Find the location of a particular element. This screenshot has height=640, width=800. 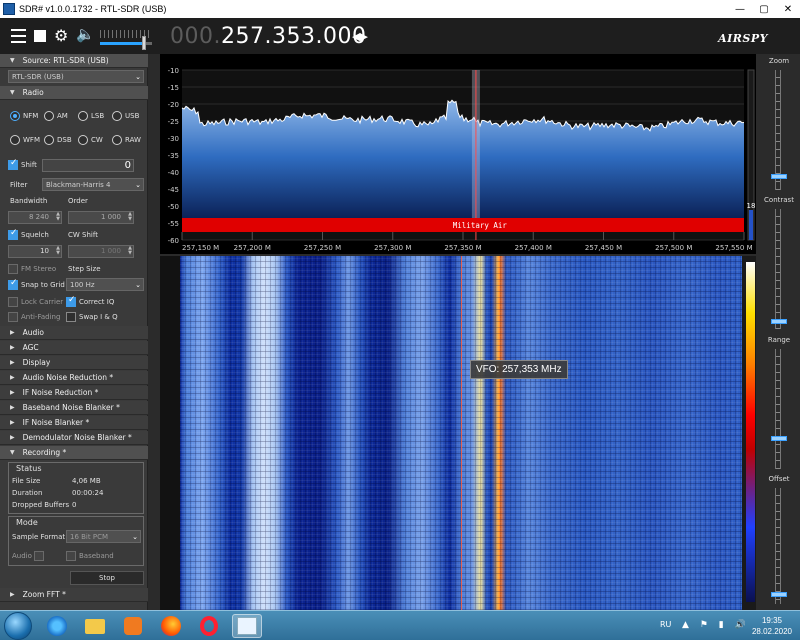

range-slider is located at coordinates (778, 409).